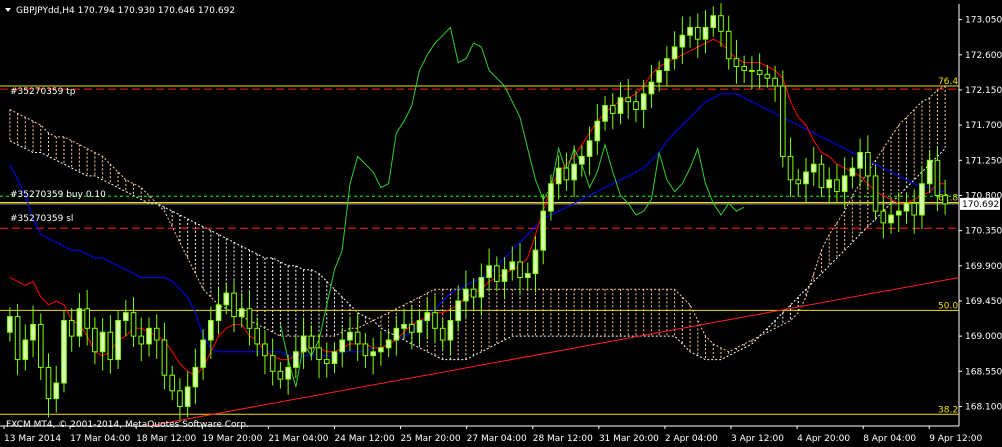 Image resolution: width=1002 pixels, height=447 pixels. I want to click on buy-order-label: #35270359 buy 0.10, so click(58, 195).